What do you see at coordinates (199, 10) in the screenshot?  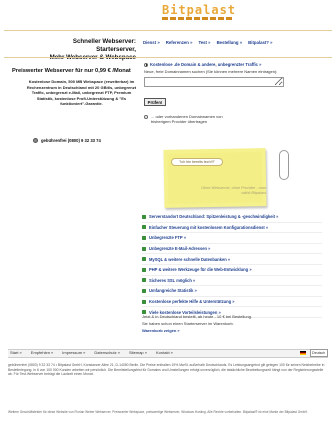 I see `bitpalast-logo: Bitpalast` at bounding box center [199, 10].